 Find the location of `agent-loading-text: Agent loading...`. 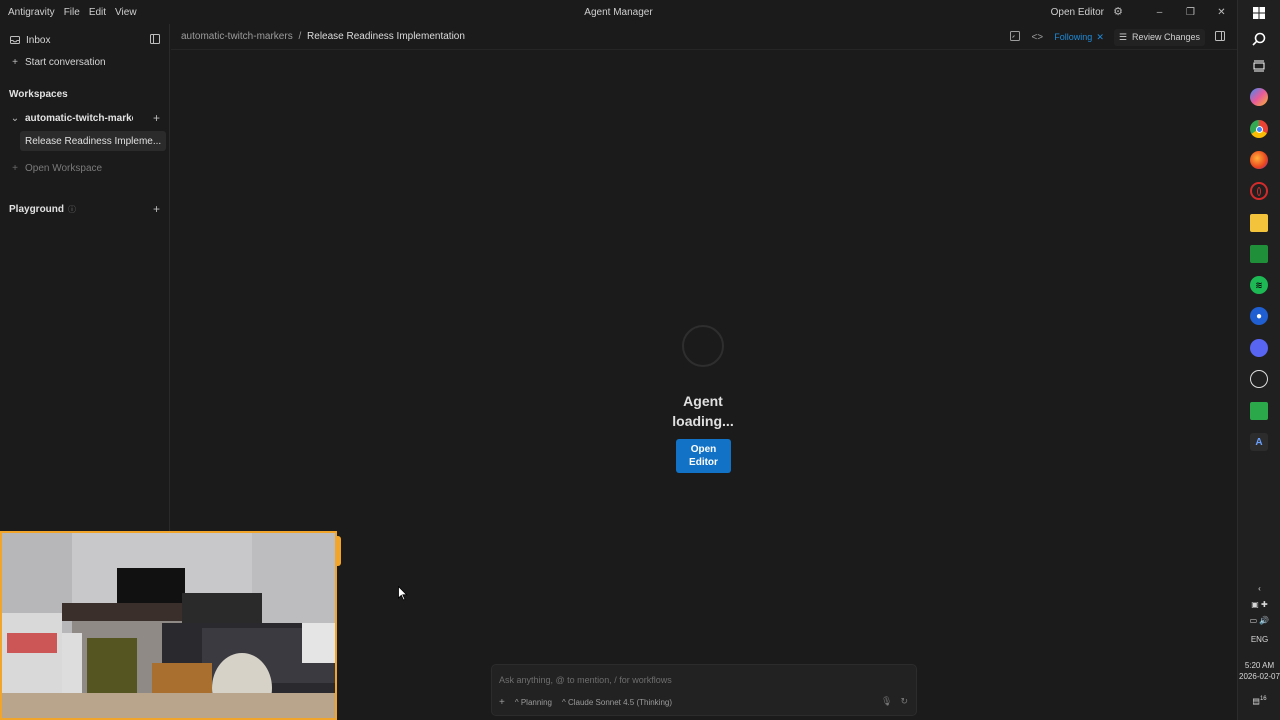

agent-loading-text: Agent loading... is located at coordinates (703, 411).